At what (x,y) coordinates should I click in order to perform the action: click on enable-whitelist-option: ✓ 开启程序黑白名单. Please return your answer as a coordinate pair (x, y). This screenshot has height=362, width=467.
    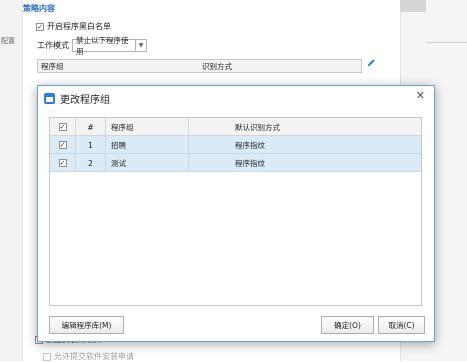
    Looking at the image, I should click on (73, 26).